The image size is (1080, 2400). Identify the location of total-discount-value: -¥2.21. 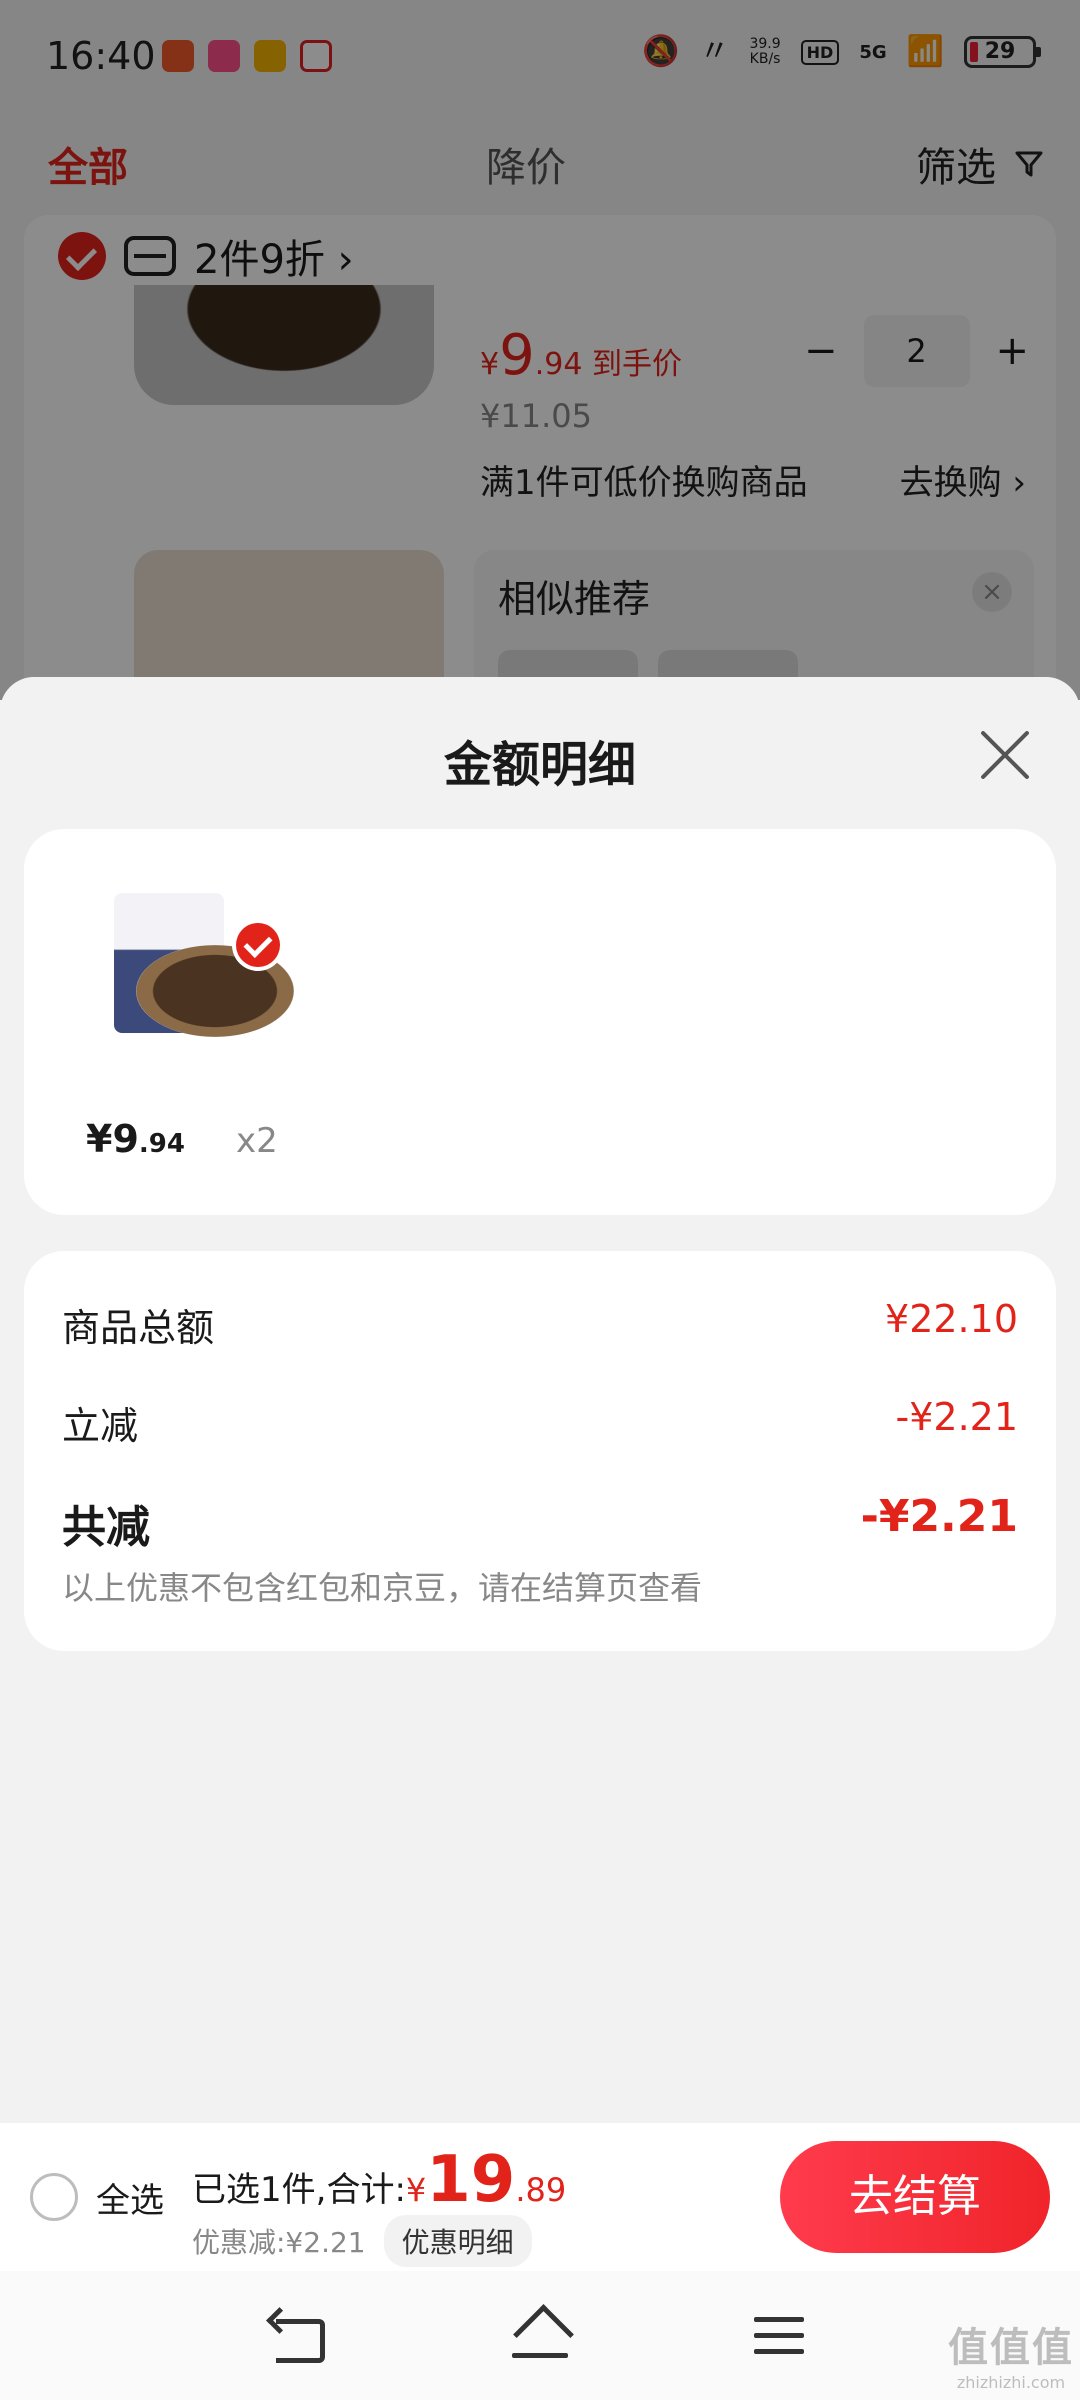
(939, 1516).